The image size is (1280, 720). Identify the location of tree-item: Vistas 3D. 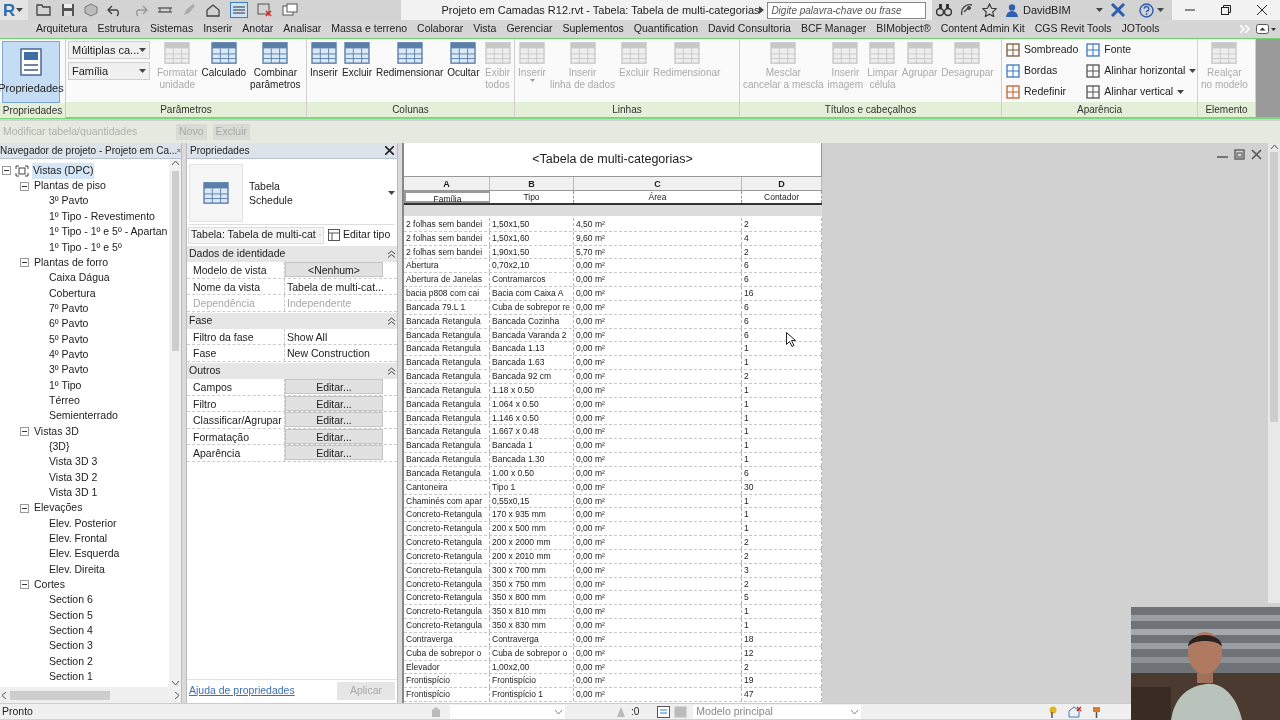
(56, 431).